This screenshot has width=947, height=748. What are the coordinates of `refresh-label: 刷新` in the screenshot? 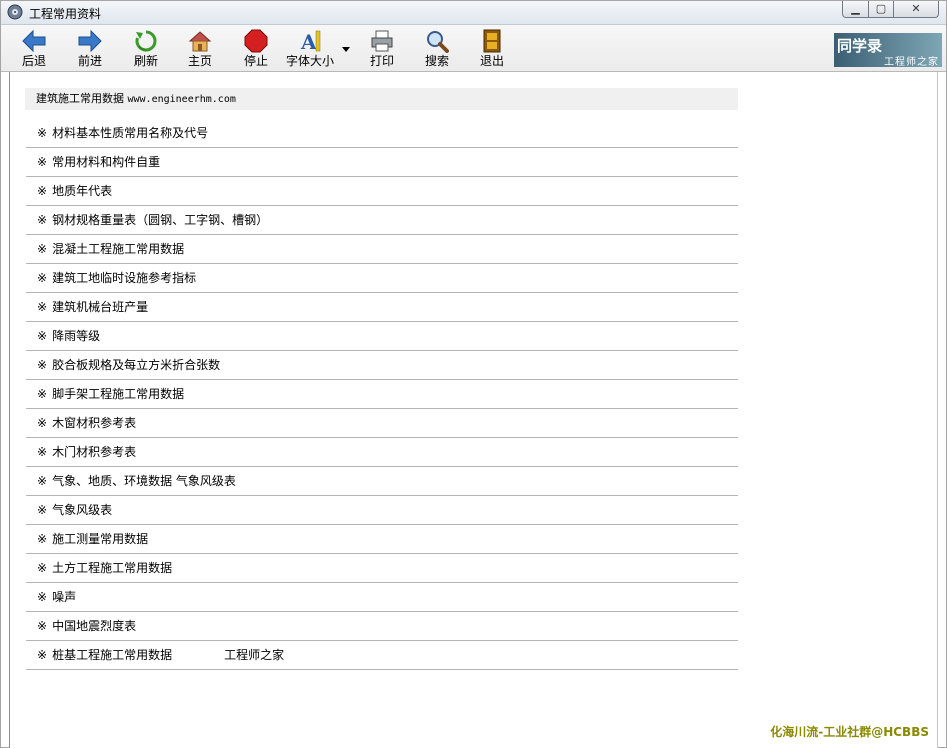 It's located at (145, 61).